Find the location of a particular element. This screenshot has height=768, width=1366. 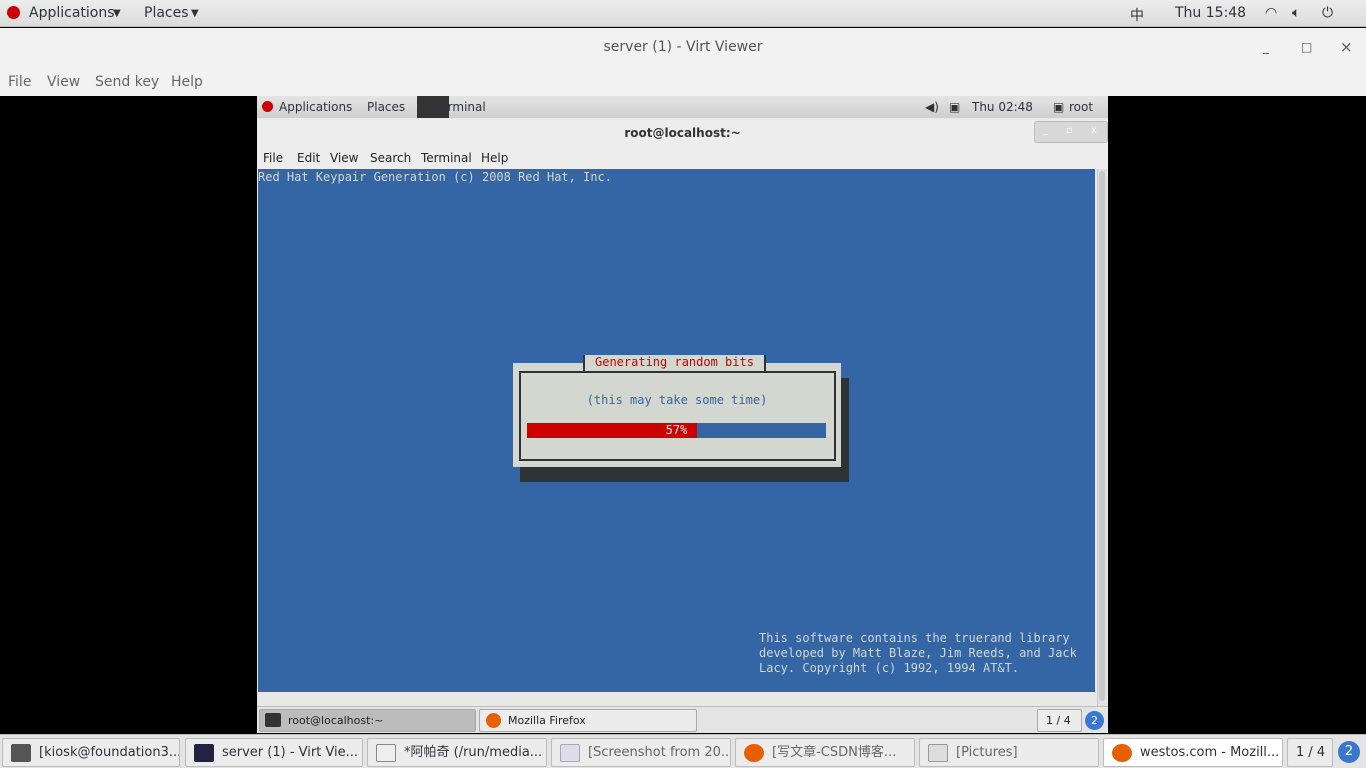

menu-help: Help is located at coordinates (187, 82).